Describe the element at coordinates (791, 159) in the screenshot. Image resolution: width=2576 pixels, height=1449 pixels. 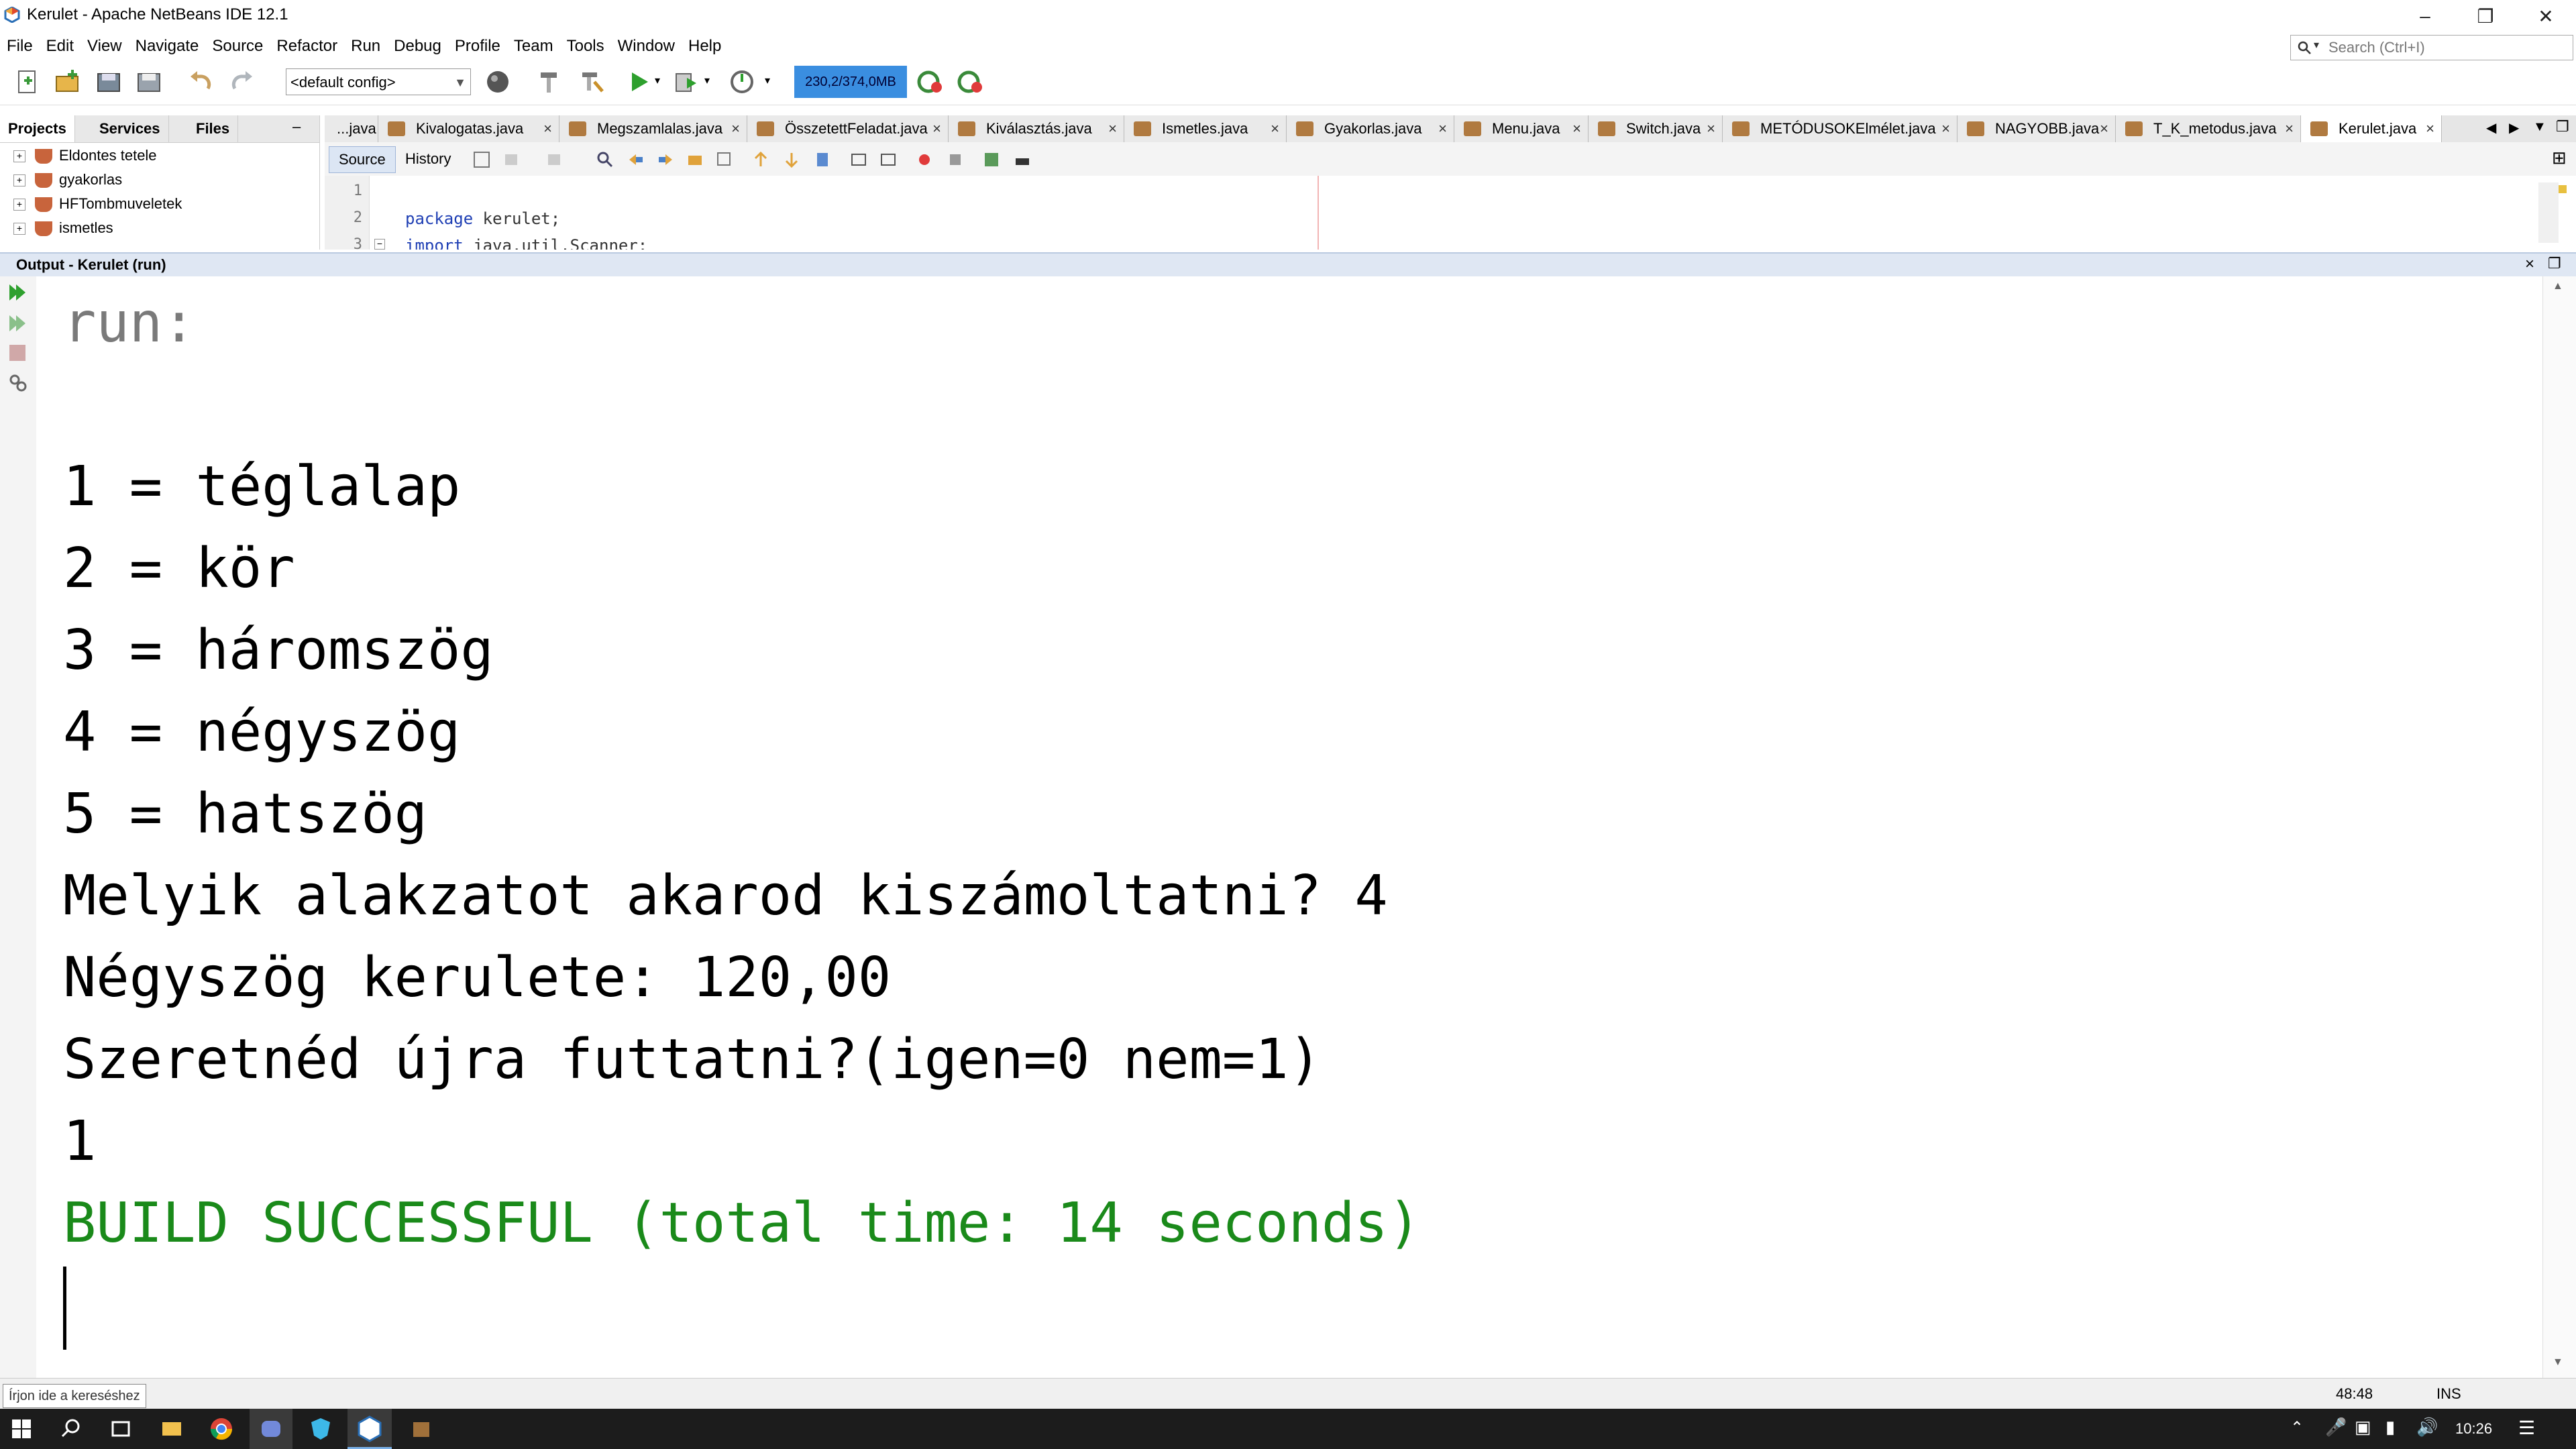
I see `next-bookmark-icon` at that location.